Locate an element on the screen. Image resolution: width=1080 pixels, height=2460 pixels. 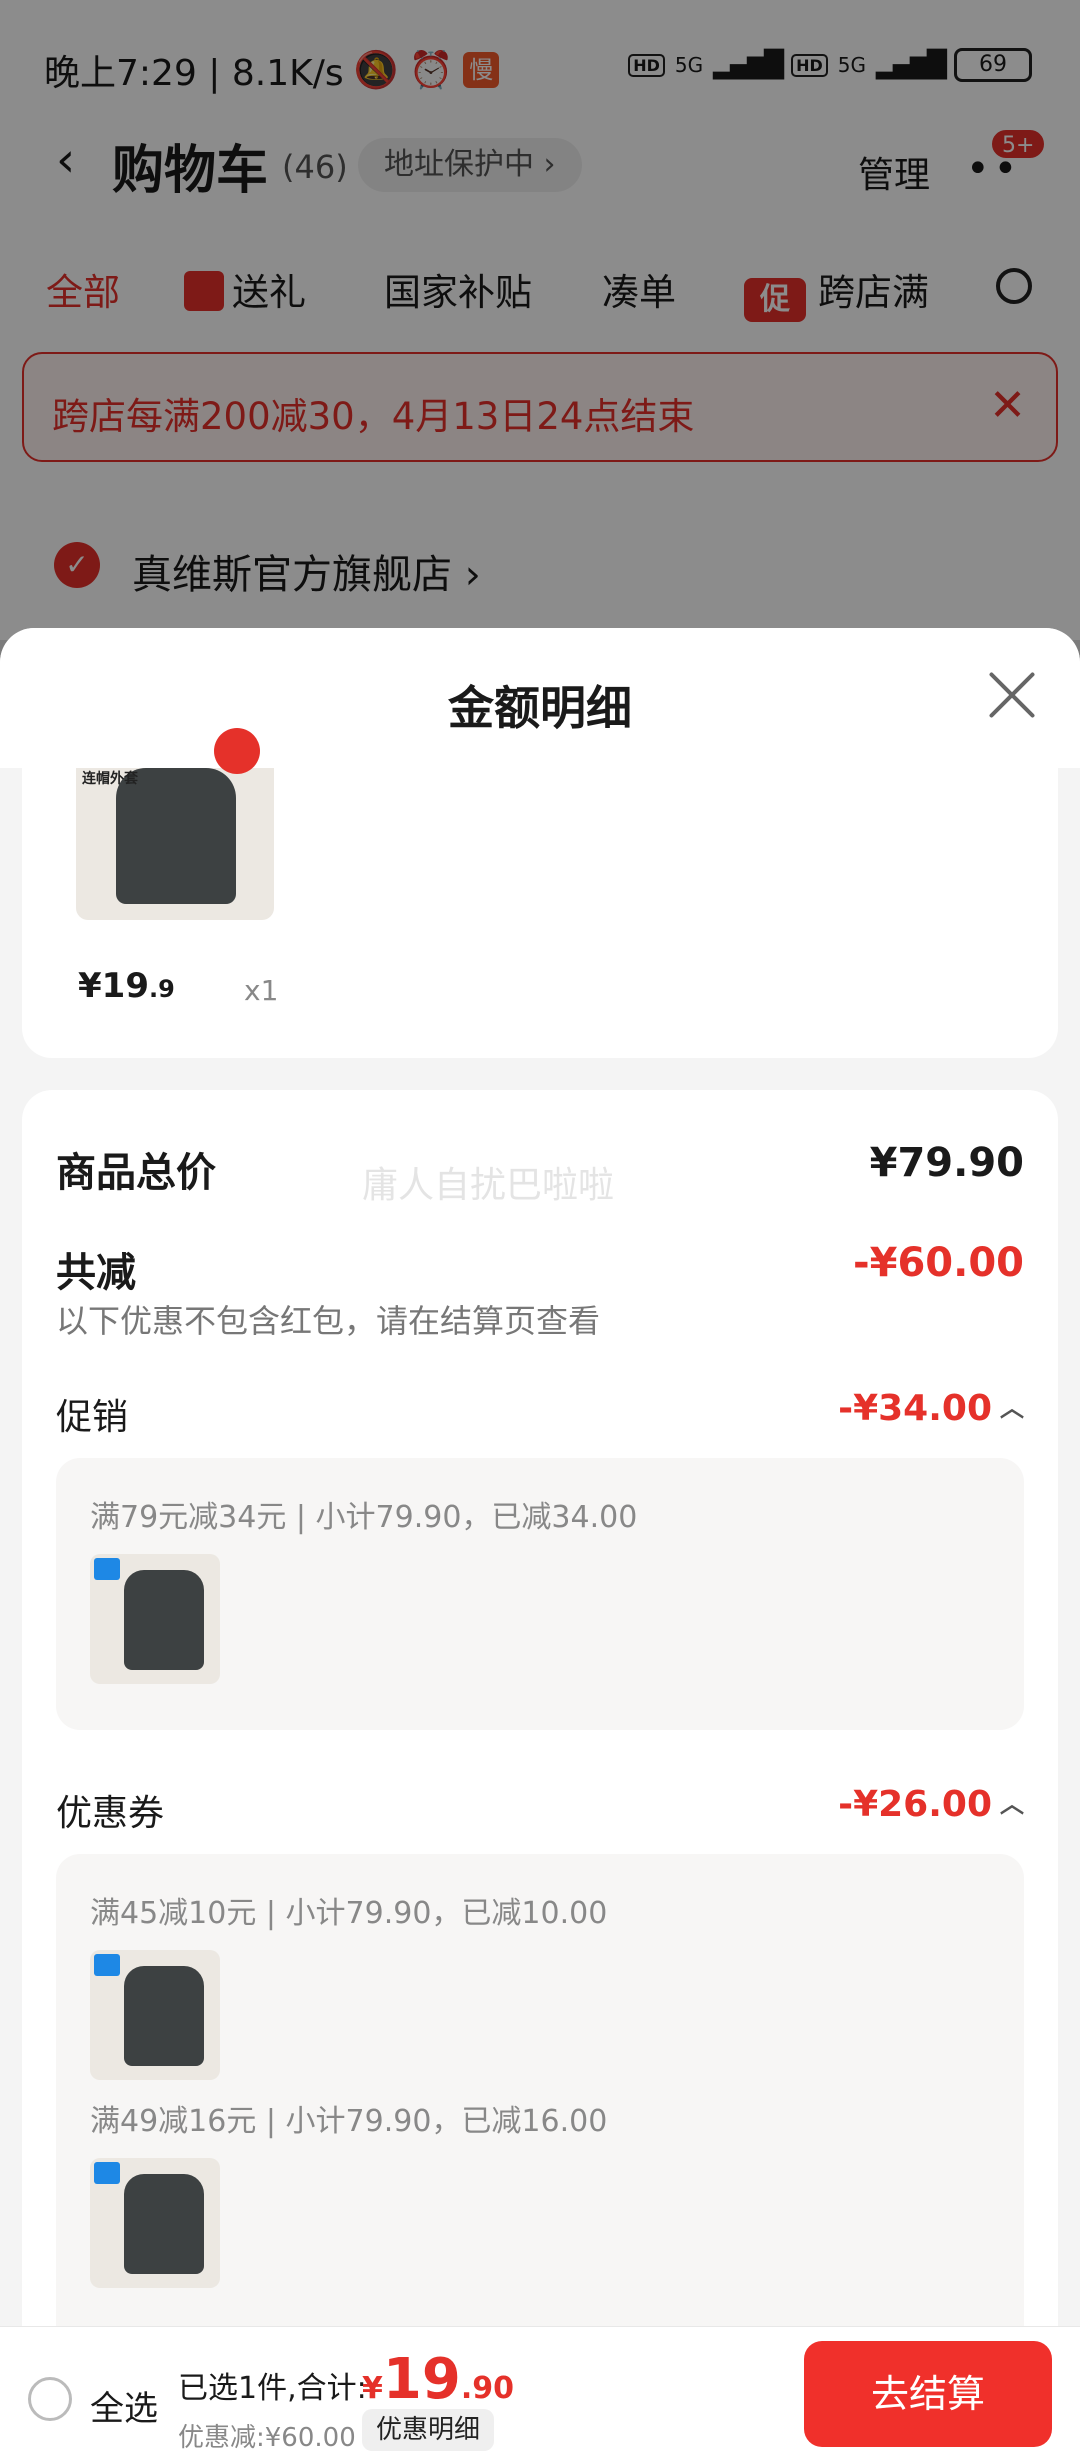
product-image: 连帽外套 is located at coordinates (175, 844).